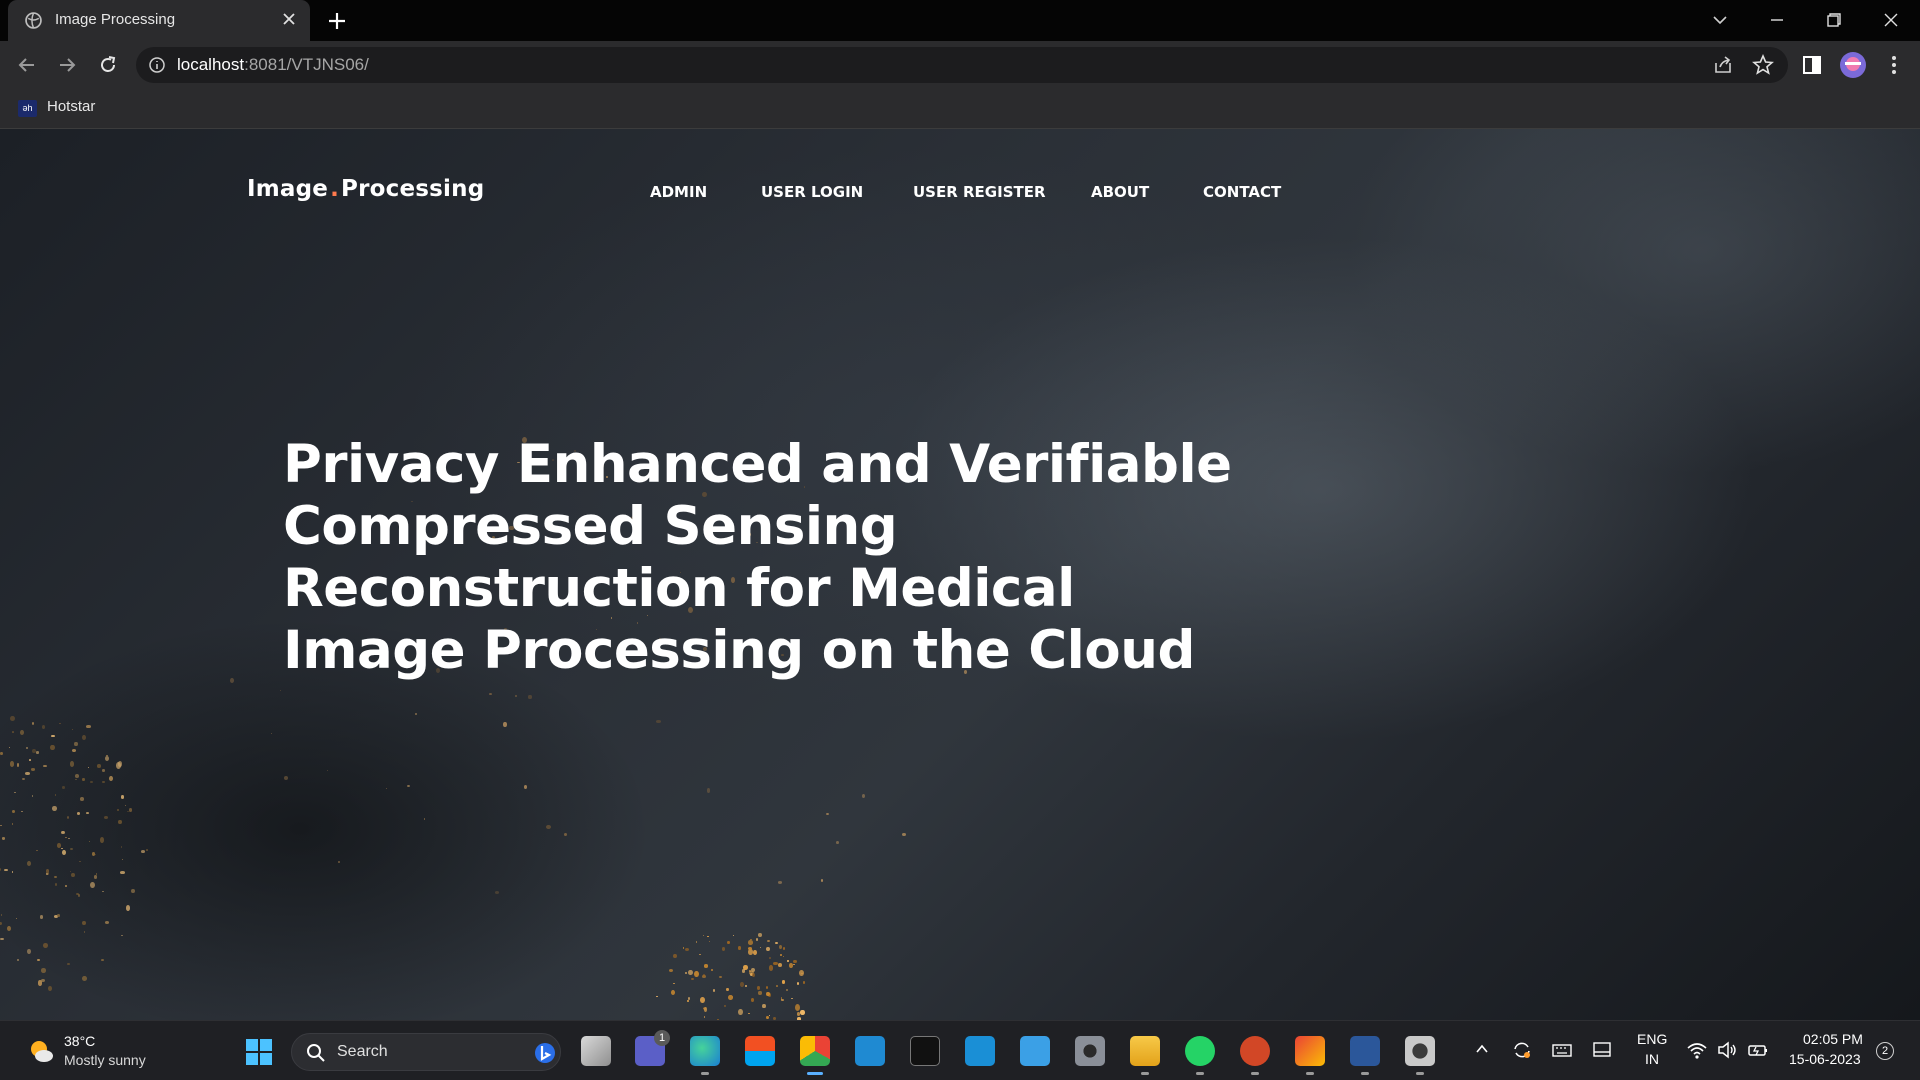  I want to click on windows-start-icon, so click(259, 1052).